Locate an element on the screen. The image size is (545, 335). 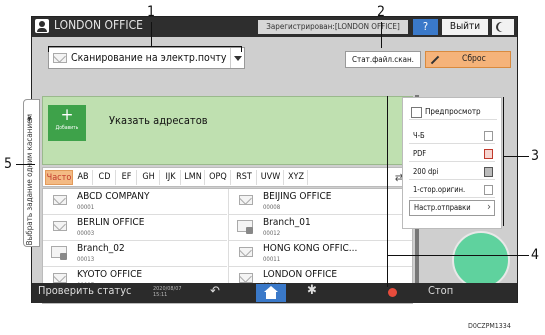
date-time: 2020/08/07 15:11 is located at coordinates (167, 292).